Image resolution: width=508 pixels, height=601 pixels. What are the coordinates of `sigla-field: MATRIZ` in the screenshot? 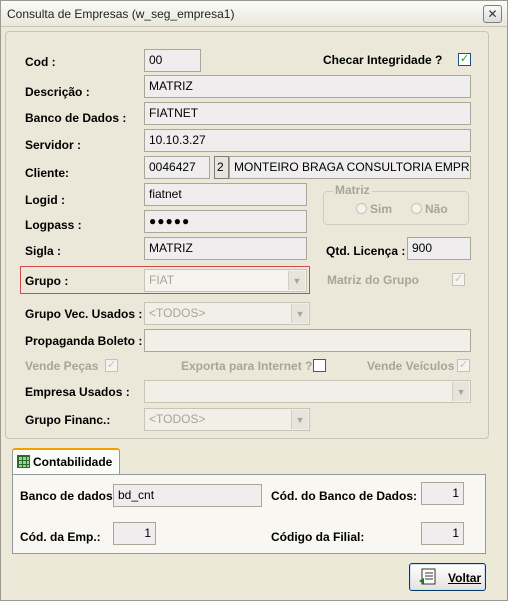 It's located at (225, 248).